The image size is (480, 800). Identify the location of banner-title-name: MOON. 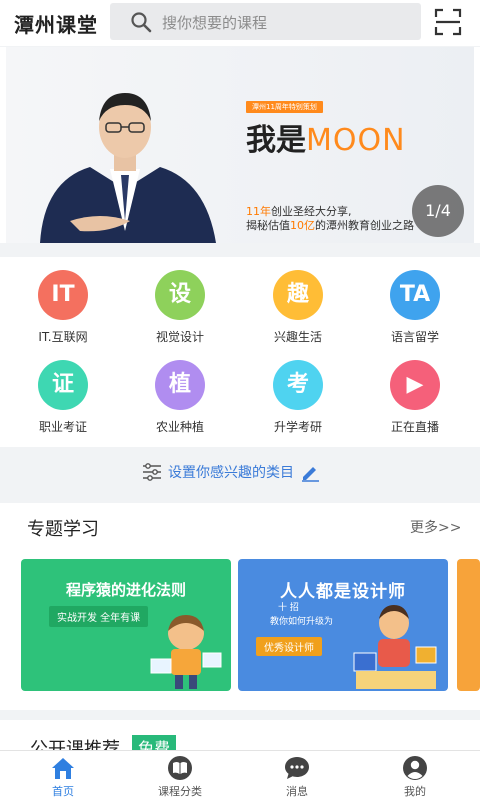
(356, 140).